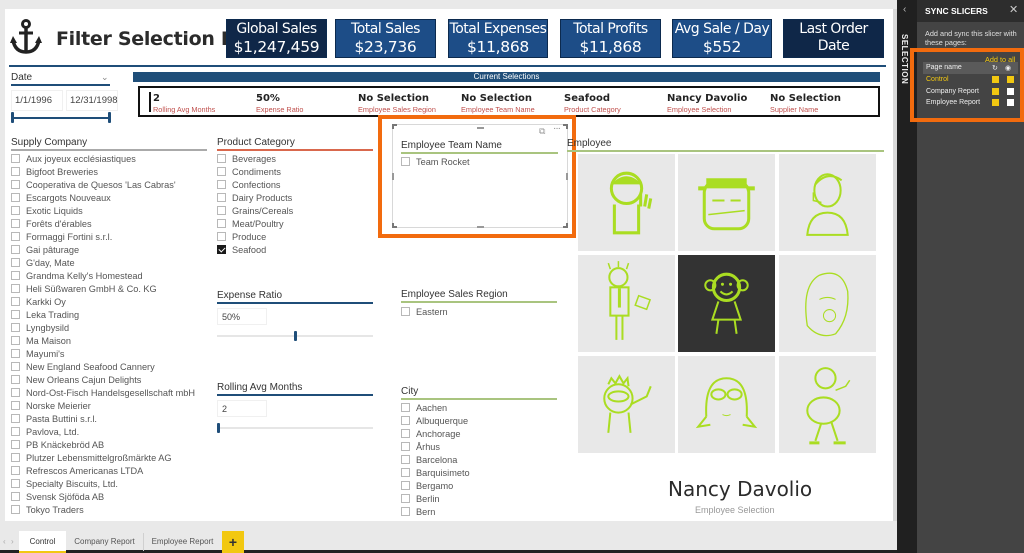  What do you see at coordinates (435, 407) in the screenshot?
I see `list-item: Aachen` at bounding box center [435, 407].